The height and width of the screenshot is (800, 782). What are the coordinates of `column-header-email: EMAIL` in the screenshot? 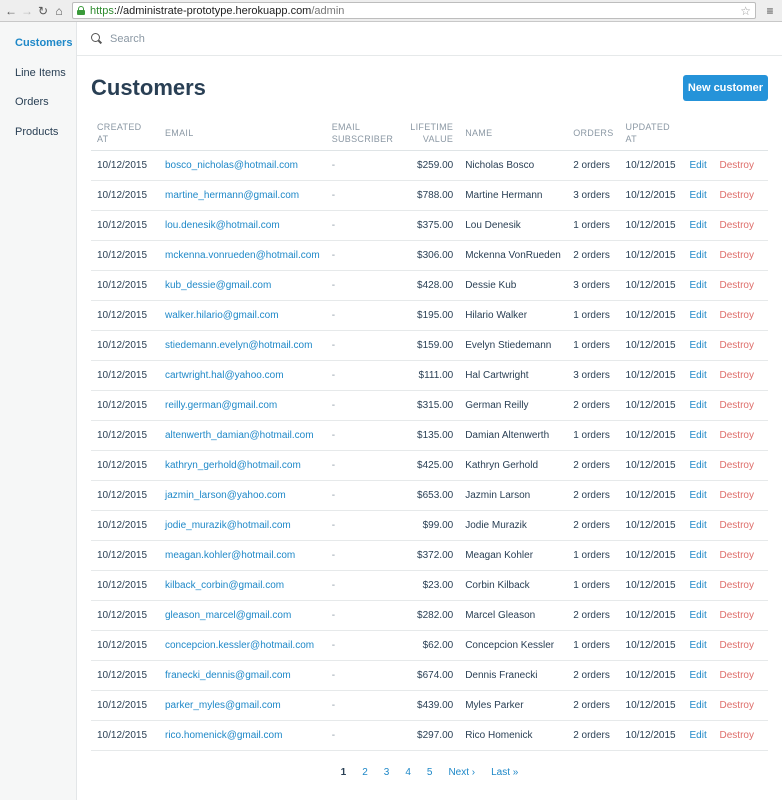 It's located at (242, 133).